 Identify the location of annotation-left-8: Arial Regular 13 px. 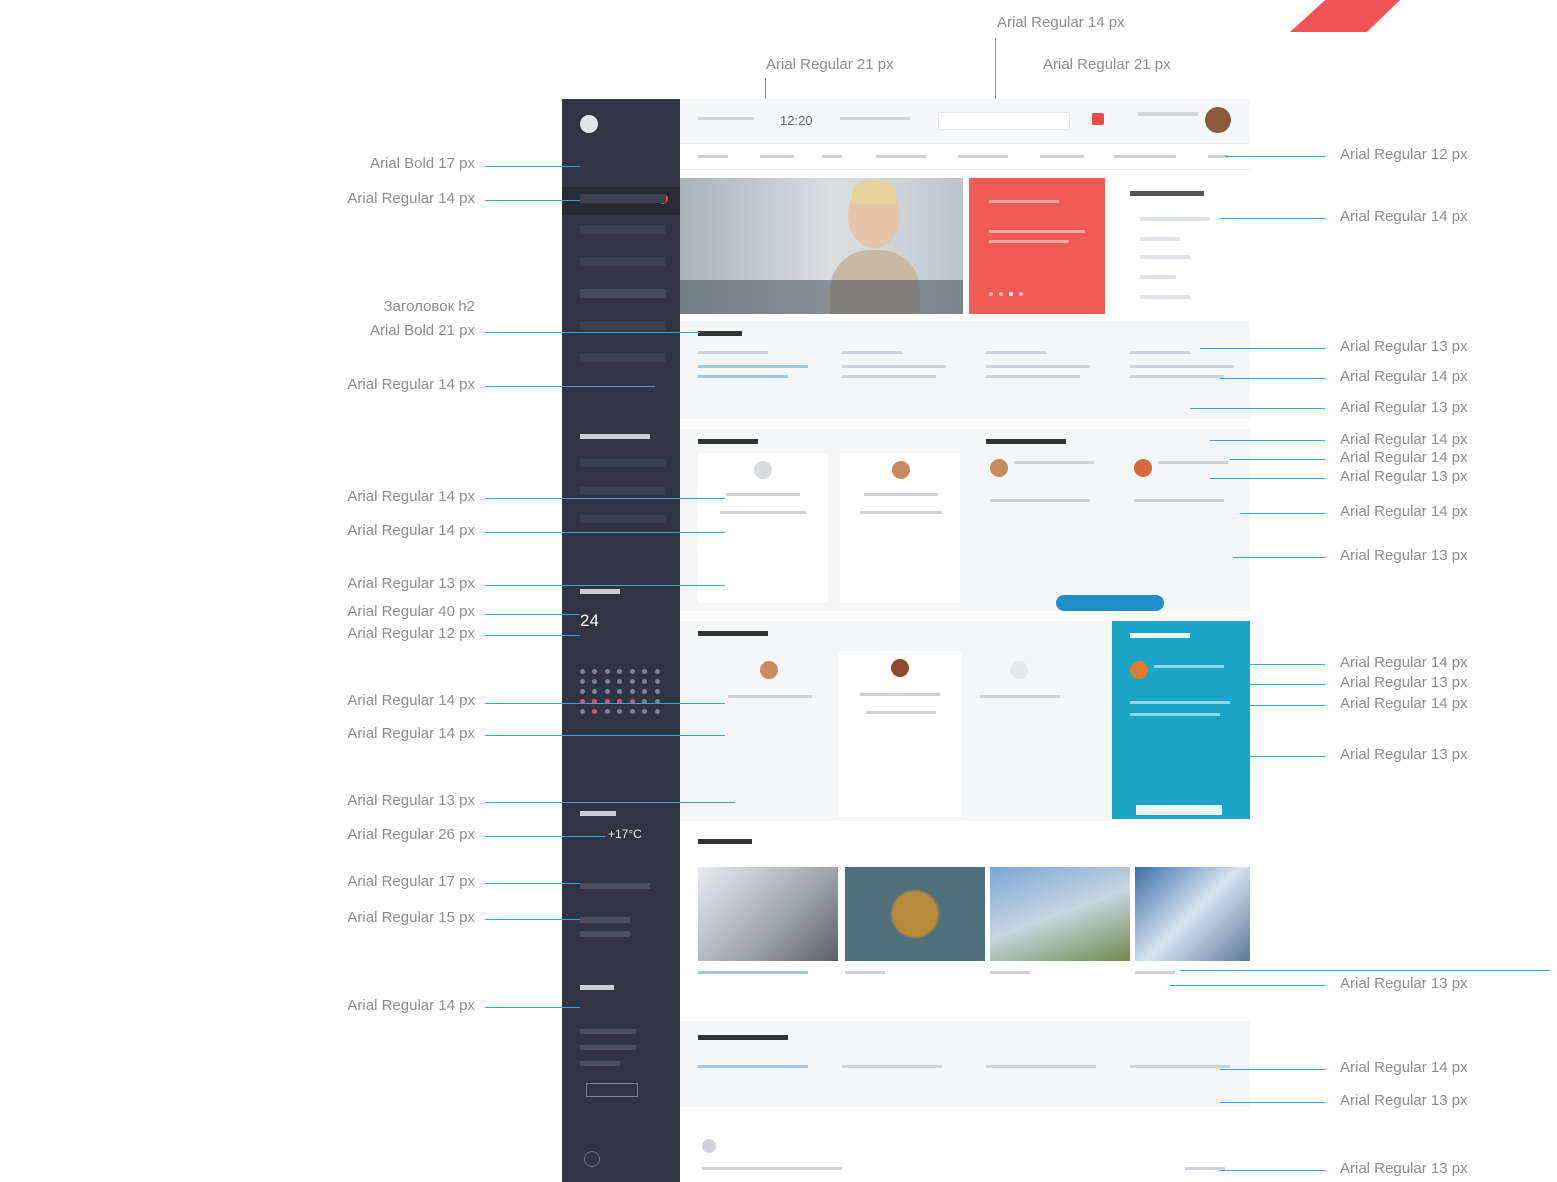
(411, 583).